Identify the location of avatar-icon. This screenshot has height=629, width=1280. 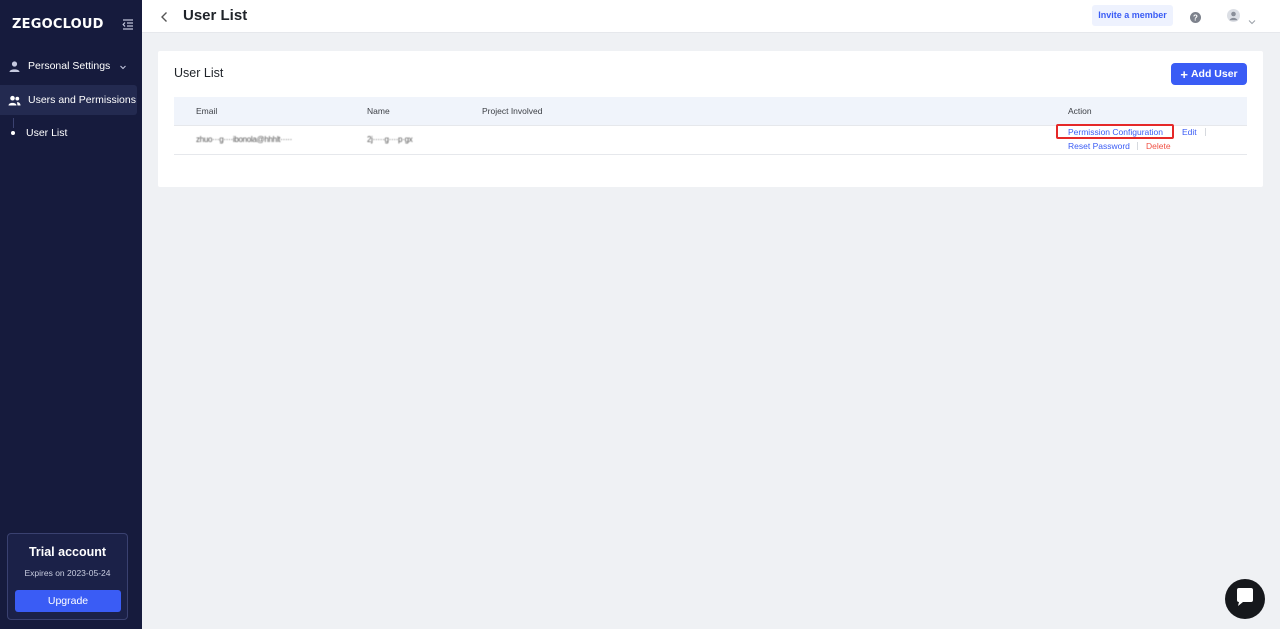
(1233, 15).